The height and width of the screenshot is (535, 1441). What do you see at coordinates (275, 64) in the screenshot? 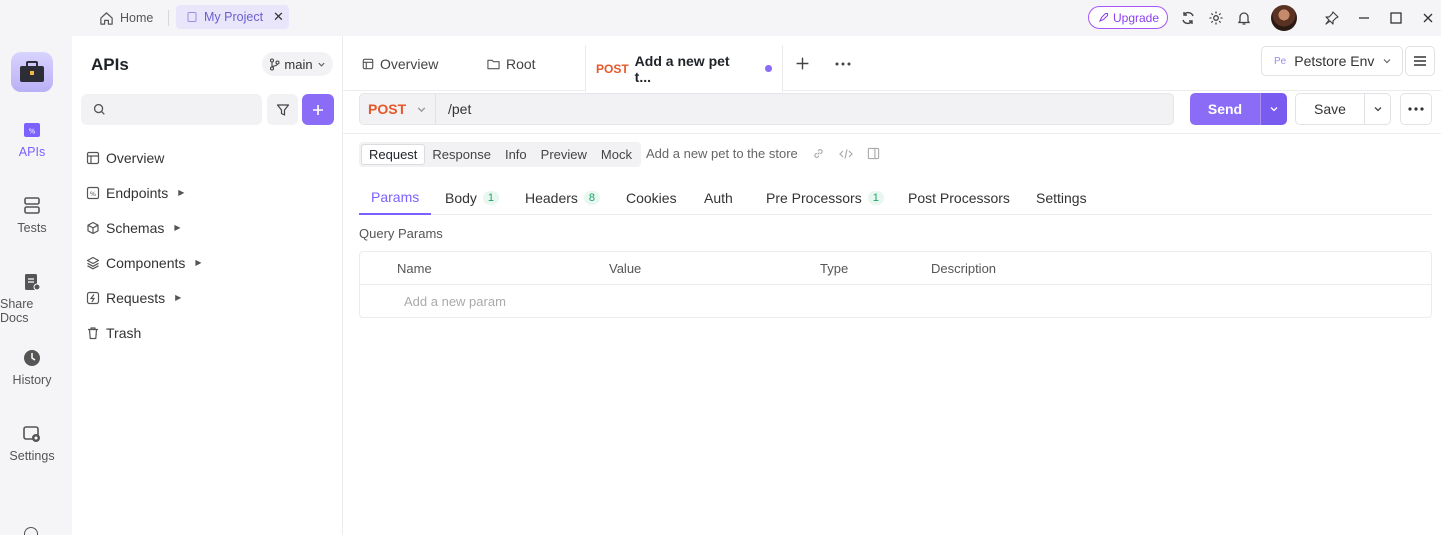
I see `branch-icon` at bounding box center [275, 64].